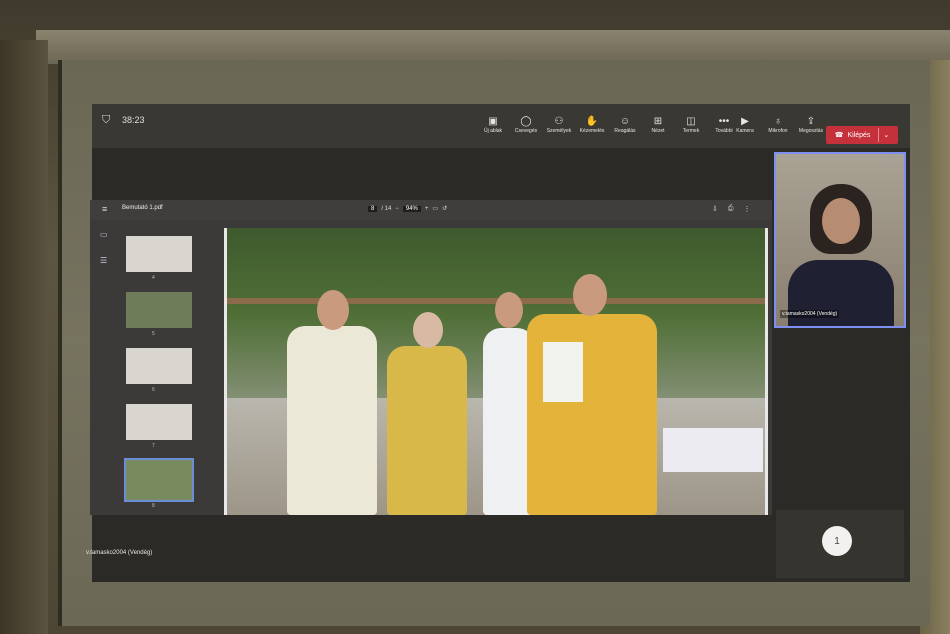  What do you see at coordinates (119, 553) in the screenshot?
I see `presenter-name: v.tamasko2004 (Vendég)` at bounding box center [119, 553].